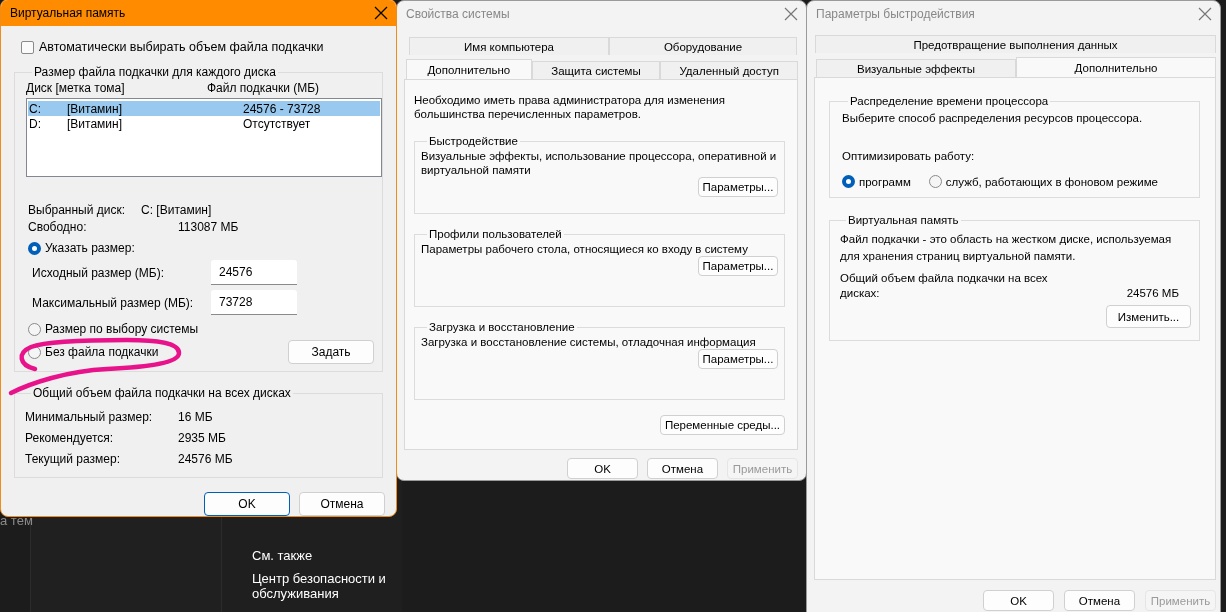 The width and height of the screenshot is (1226, 612). I want to click on see-also-heading: См. также, so click(283, 555).